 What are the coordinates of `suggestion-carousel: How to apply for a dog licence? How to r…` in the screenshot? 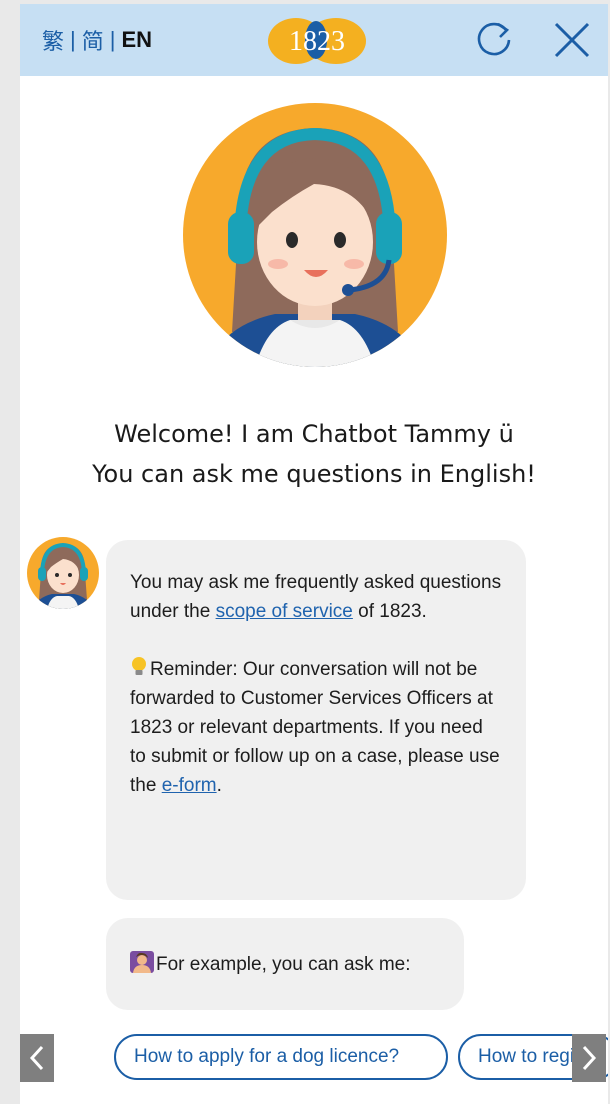 It's located at (314, 1056).